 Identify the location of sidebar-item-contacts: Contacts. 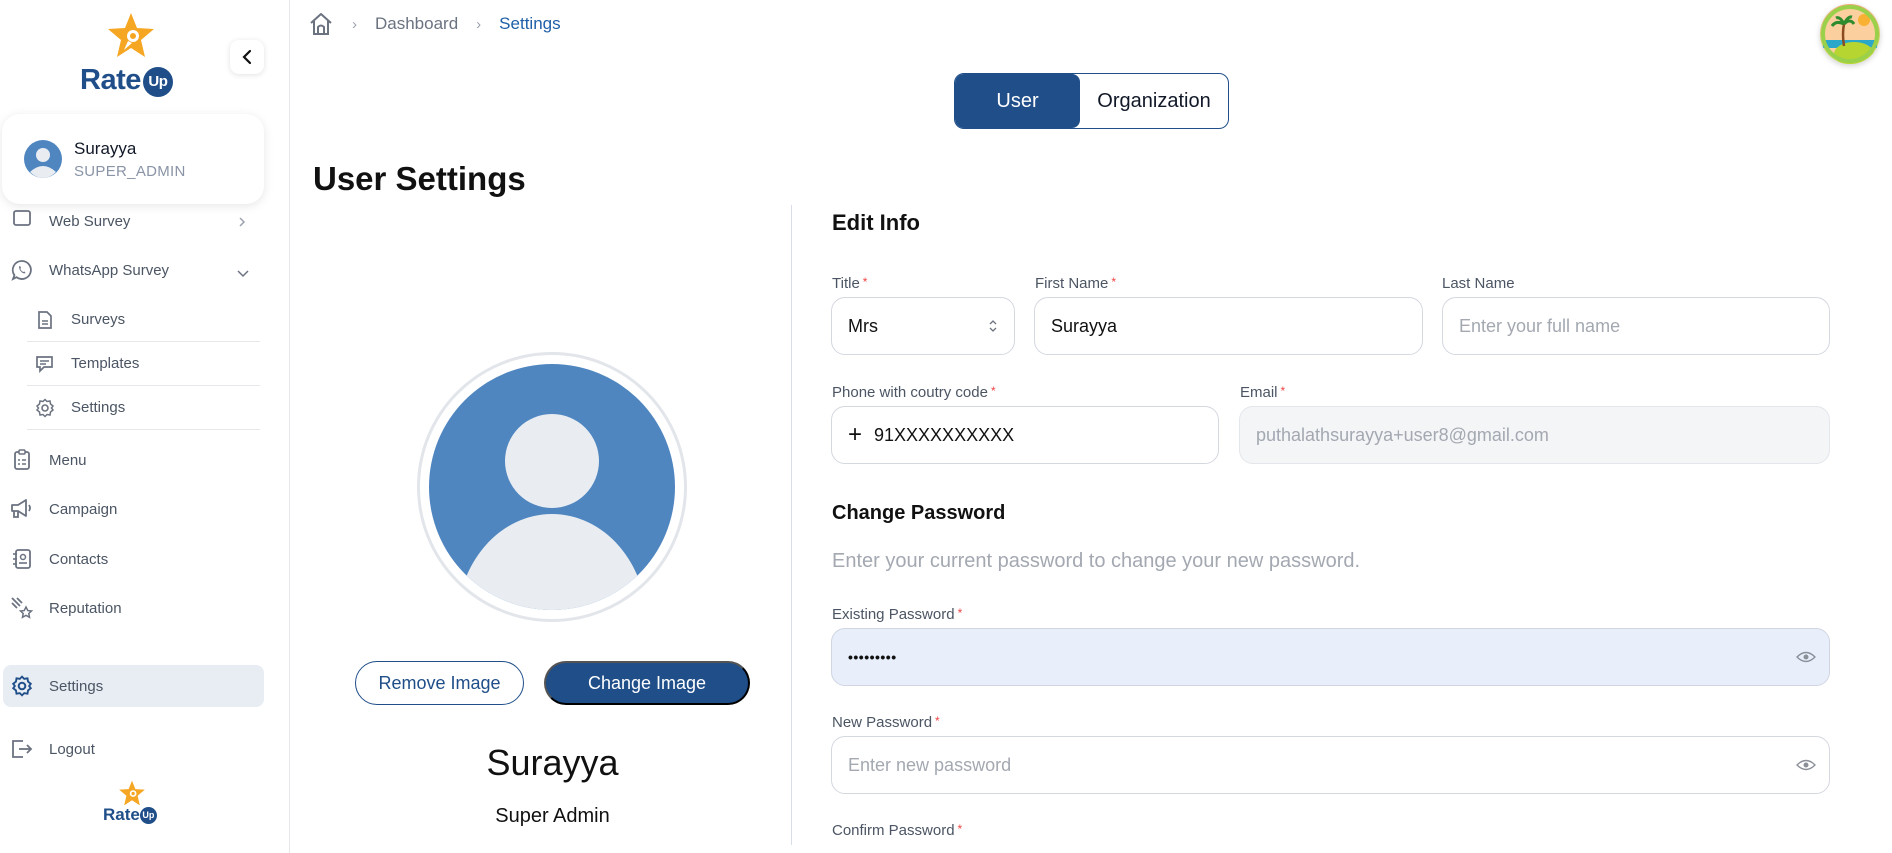
(132, 559).